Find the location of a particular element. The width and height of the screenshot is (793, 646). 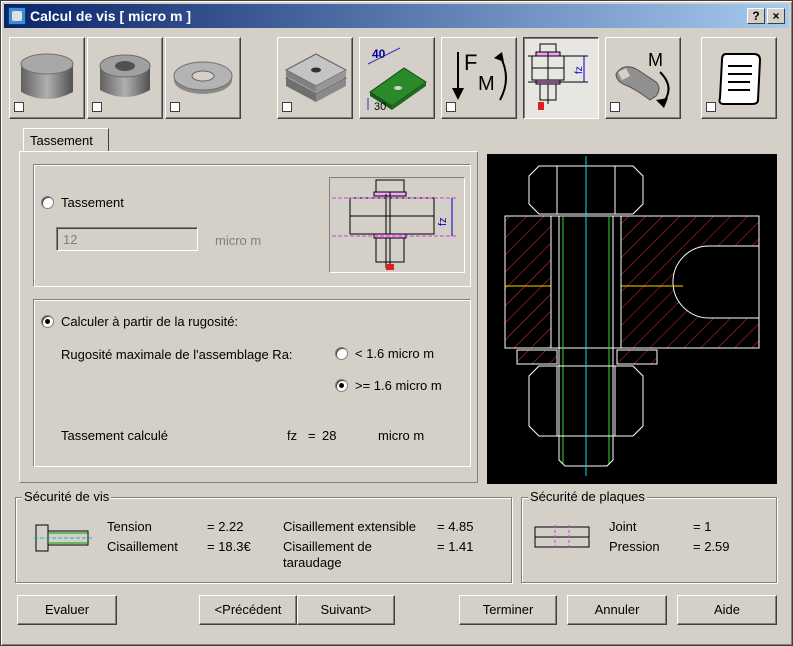

app-icon is located at coordinates (17, 16).